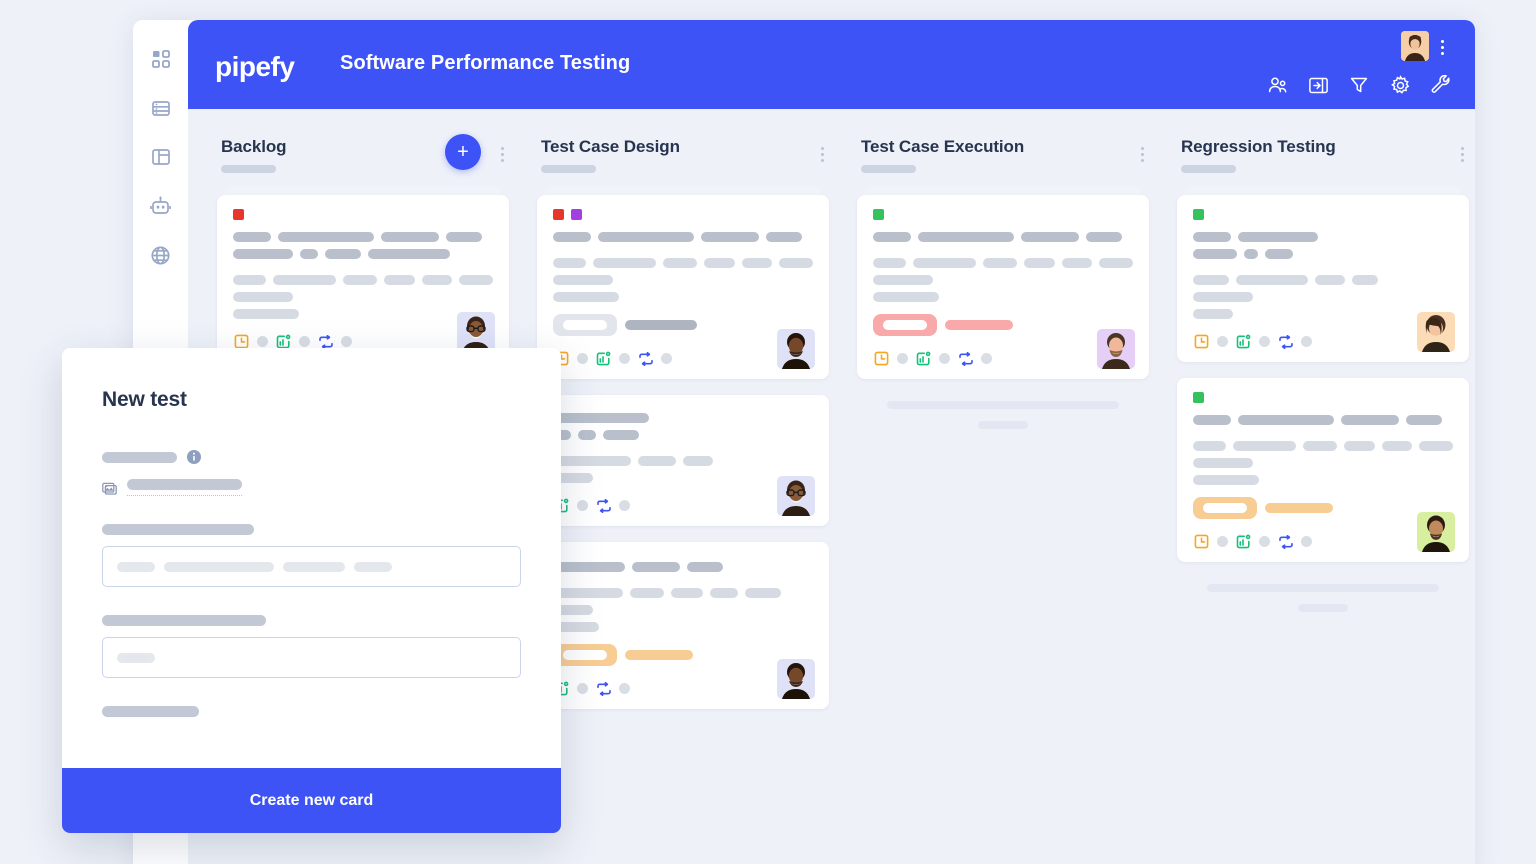 Image resolution: width=1536 pixels, height=864 pixels. I want to click on label-chip, so click(878, 214).